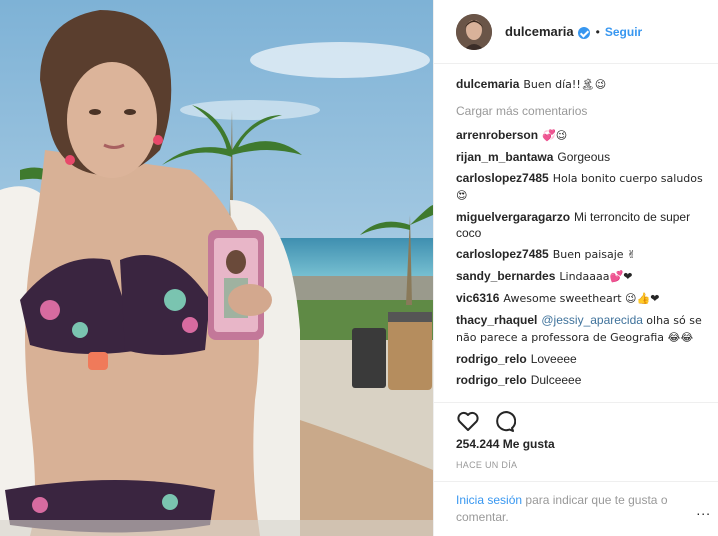 Image resolution: width=718 pixels, height=536 pixels. I want to click on comment-username: miguelvergaragarzo, so click(513, 217).